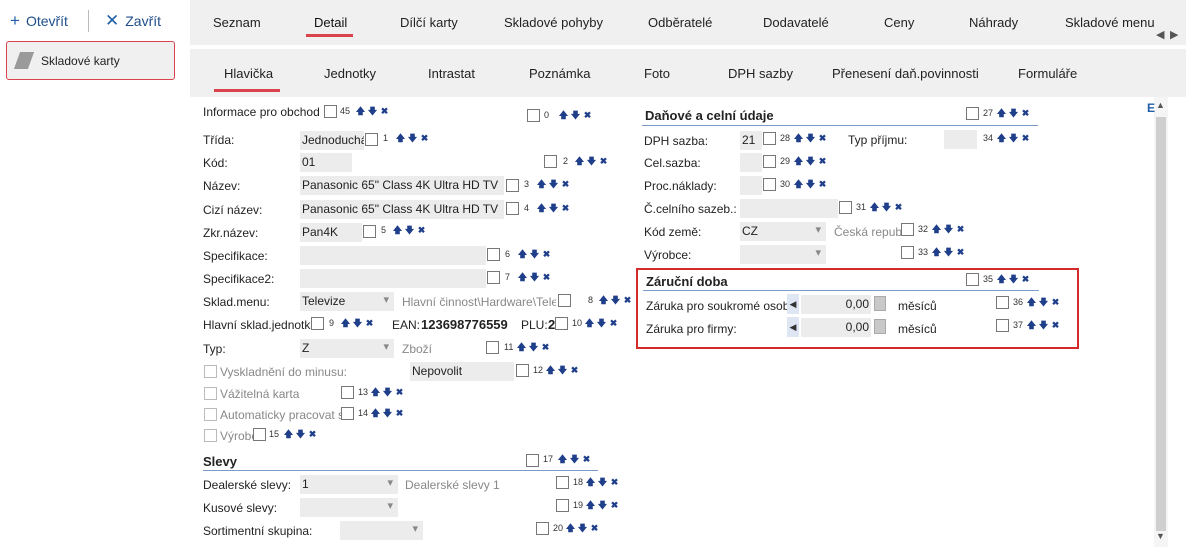 This screenshot has height=547, width=1186. Describe the element at coordinates (960, 139) in the screenshot. I see `typ-prijmu-field` at that location.